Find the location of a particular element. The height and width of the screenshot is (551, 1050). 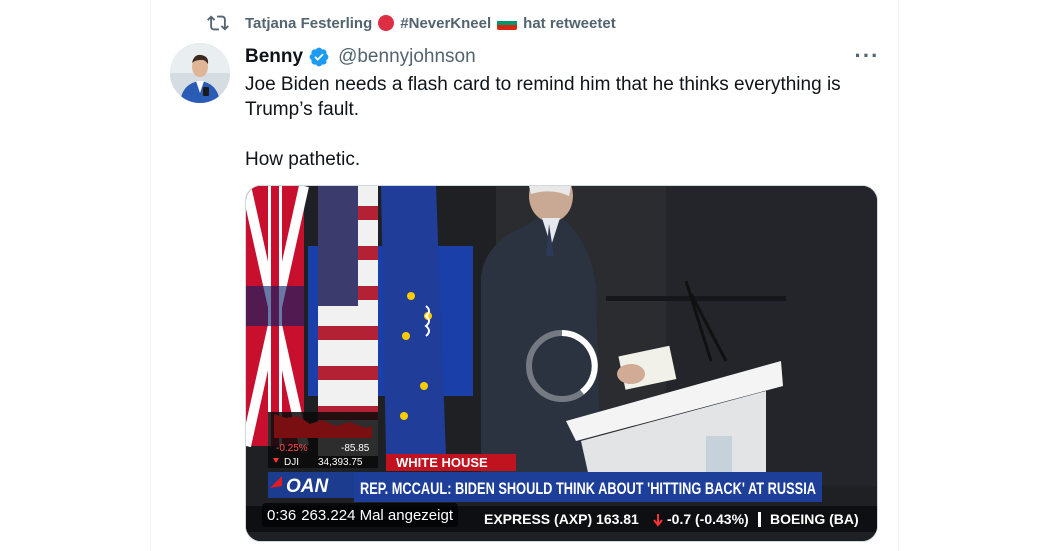

tweet-text-line: Trump’s fault. is located at coordinates (302, 109).